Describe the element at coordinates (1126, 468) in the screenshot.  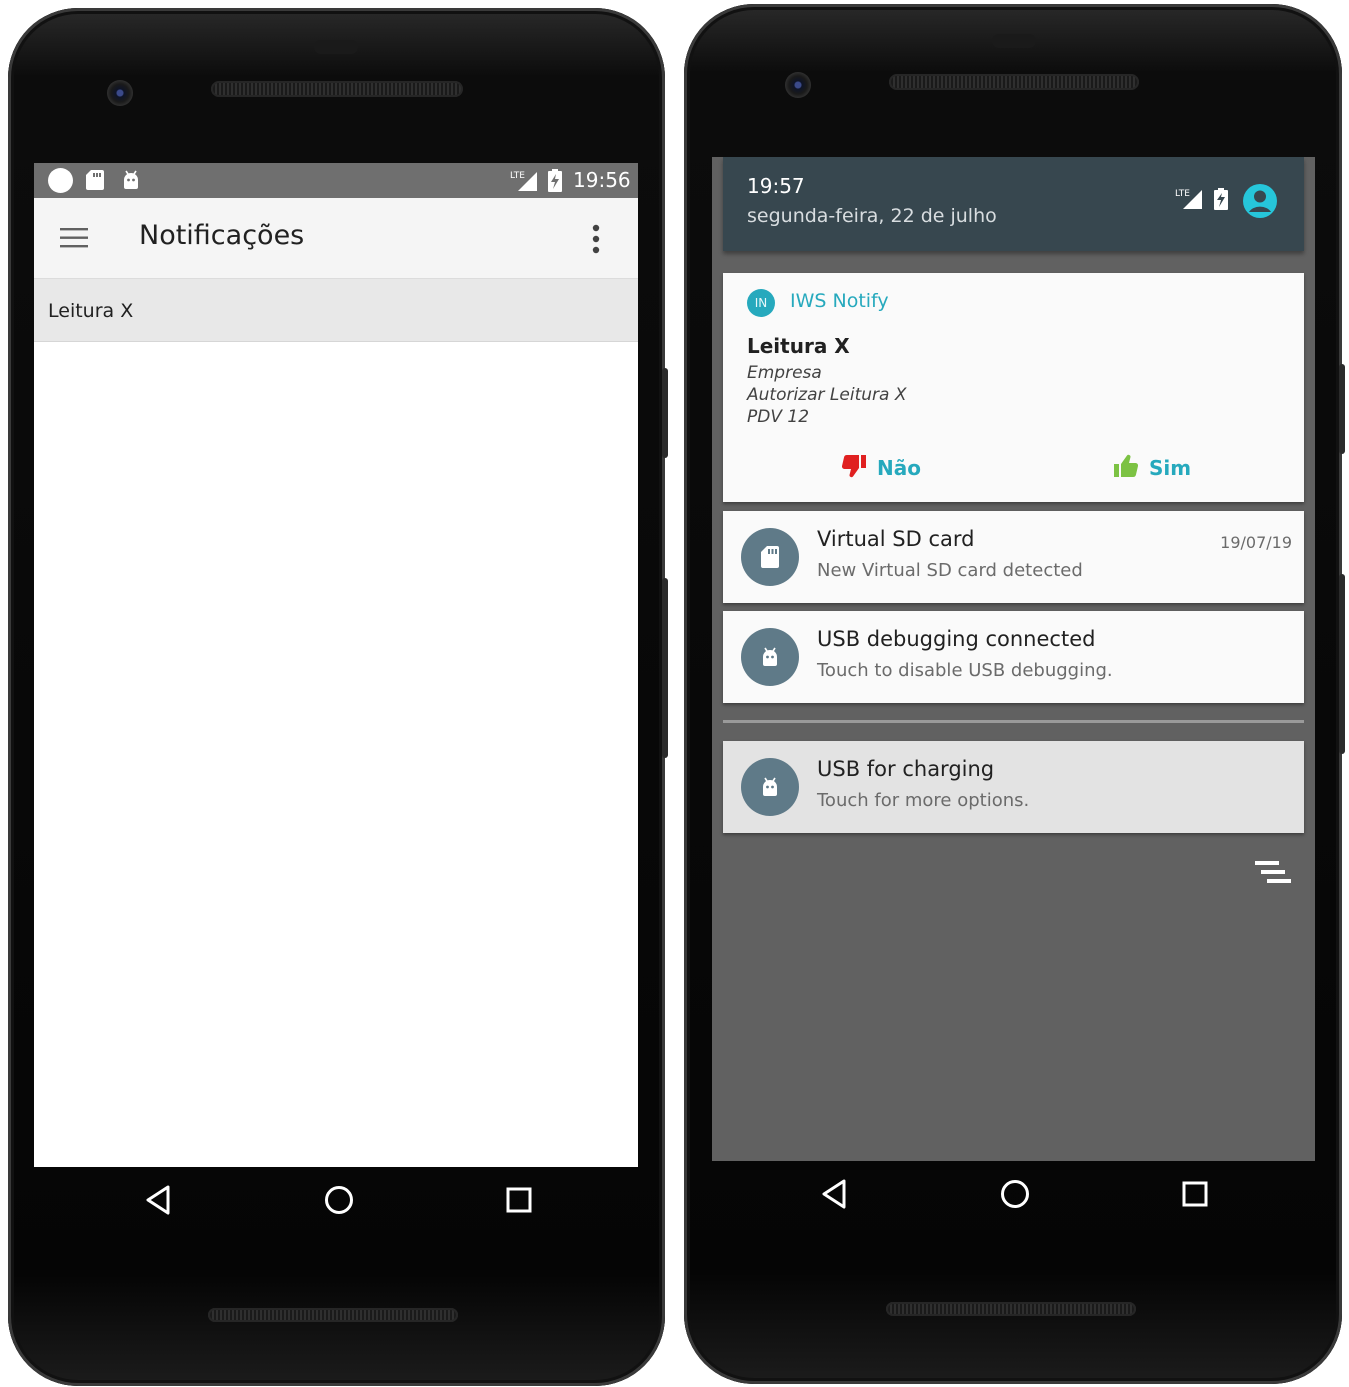
I see `thumbs-up-icon` at that location.